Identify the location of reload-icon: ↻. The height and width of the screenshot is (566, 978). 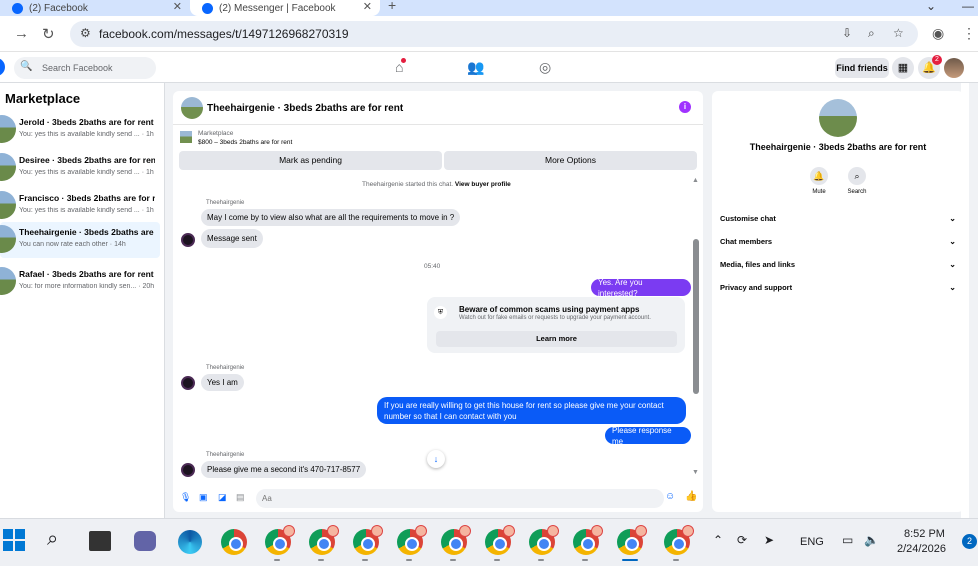
(48, 34).